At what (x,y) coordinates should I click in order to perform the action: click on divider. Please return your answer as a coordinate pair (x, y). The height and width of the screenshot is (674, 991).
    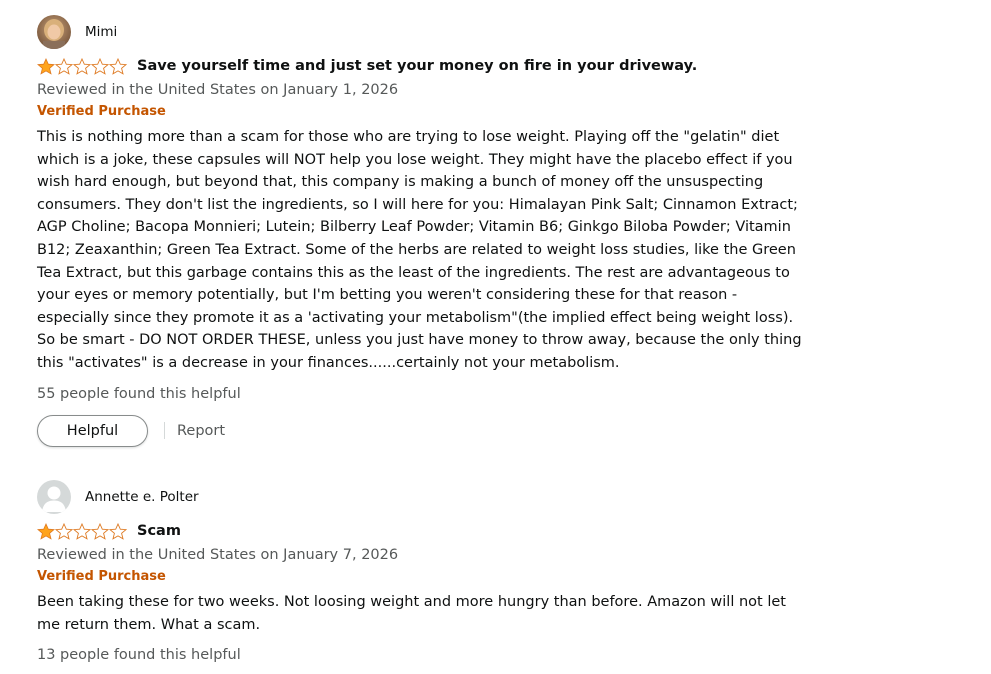
    Looking at the image, I should click on (164, 431).